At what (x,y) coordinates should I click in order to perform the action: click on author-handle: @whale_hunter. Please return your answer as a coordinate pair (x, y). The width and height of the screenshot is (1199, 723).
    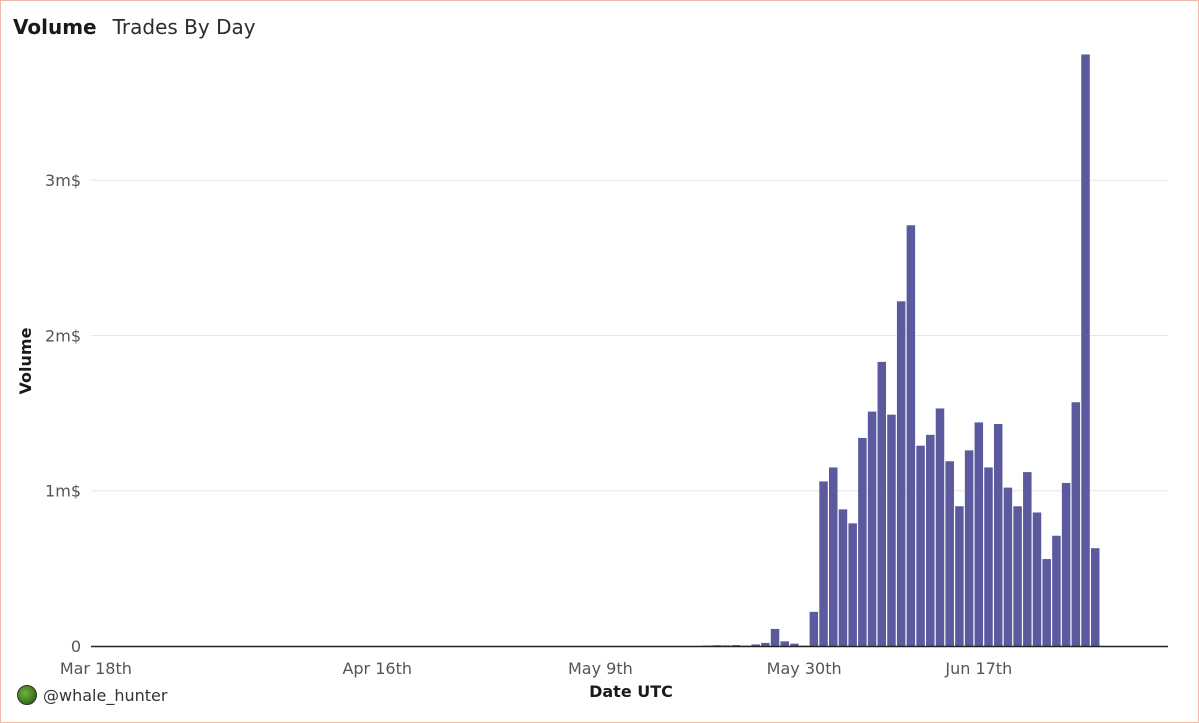
    Looking at the image, I should click on (105, 695).